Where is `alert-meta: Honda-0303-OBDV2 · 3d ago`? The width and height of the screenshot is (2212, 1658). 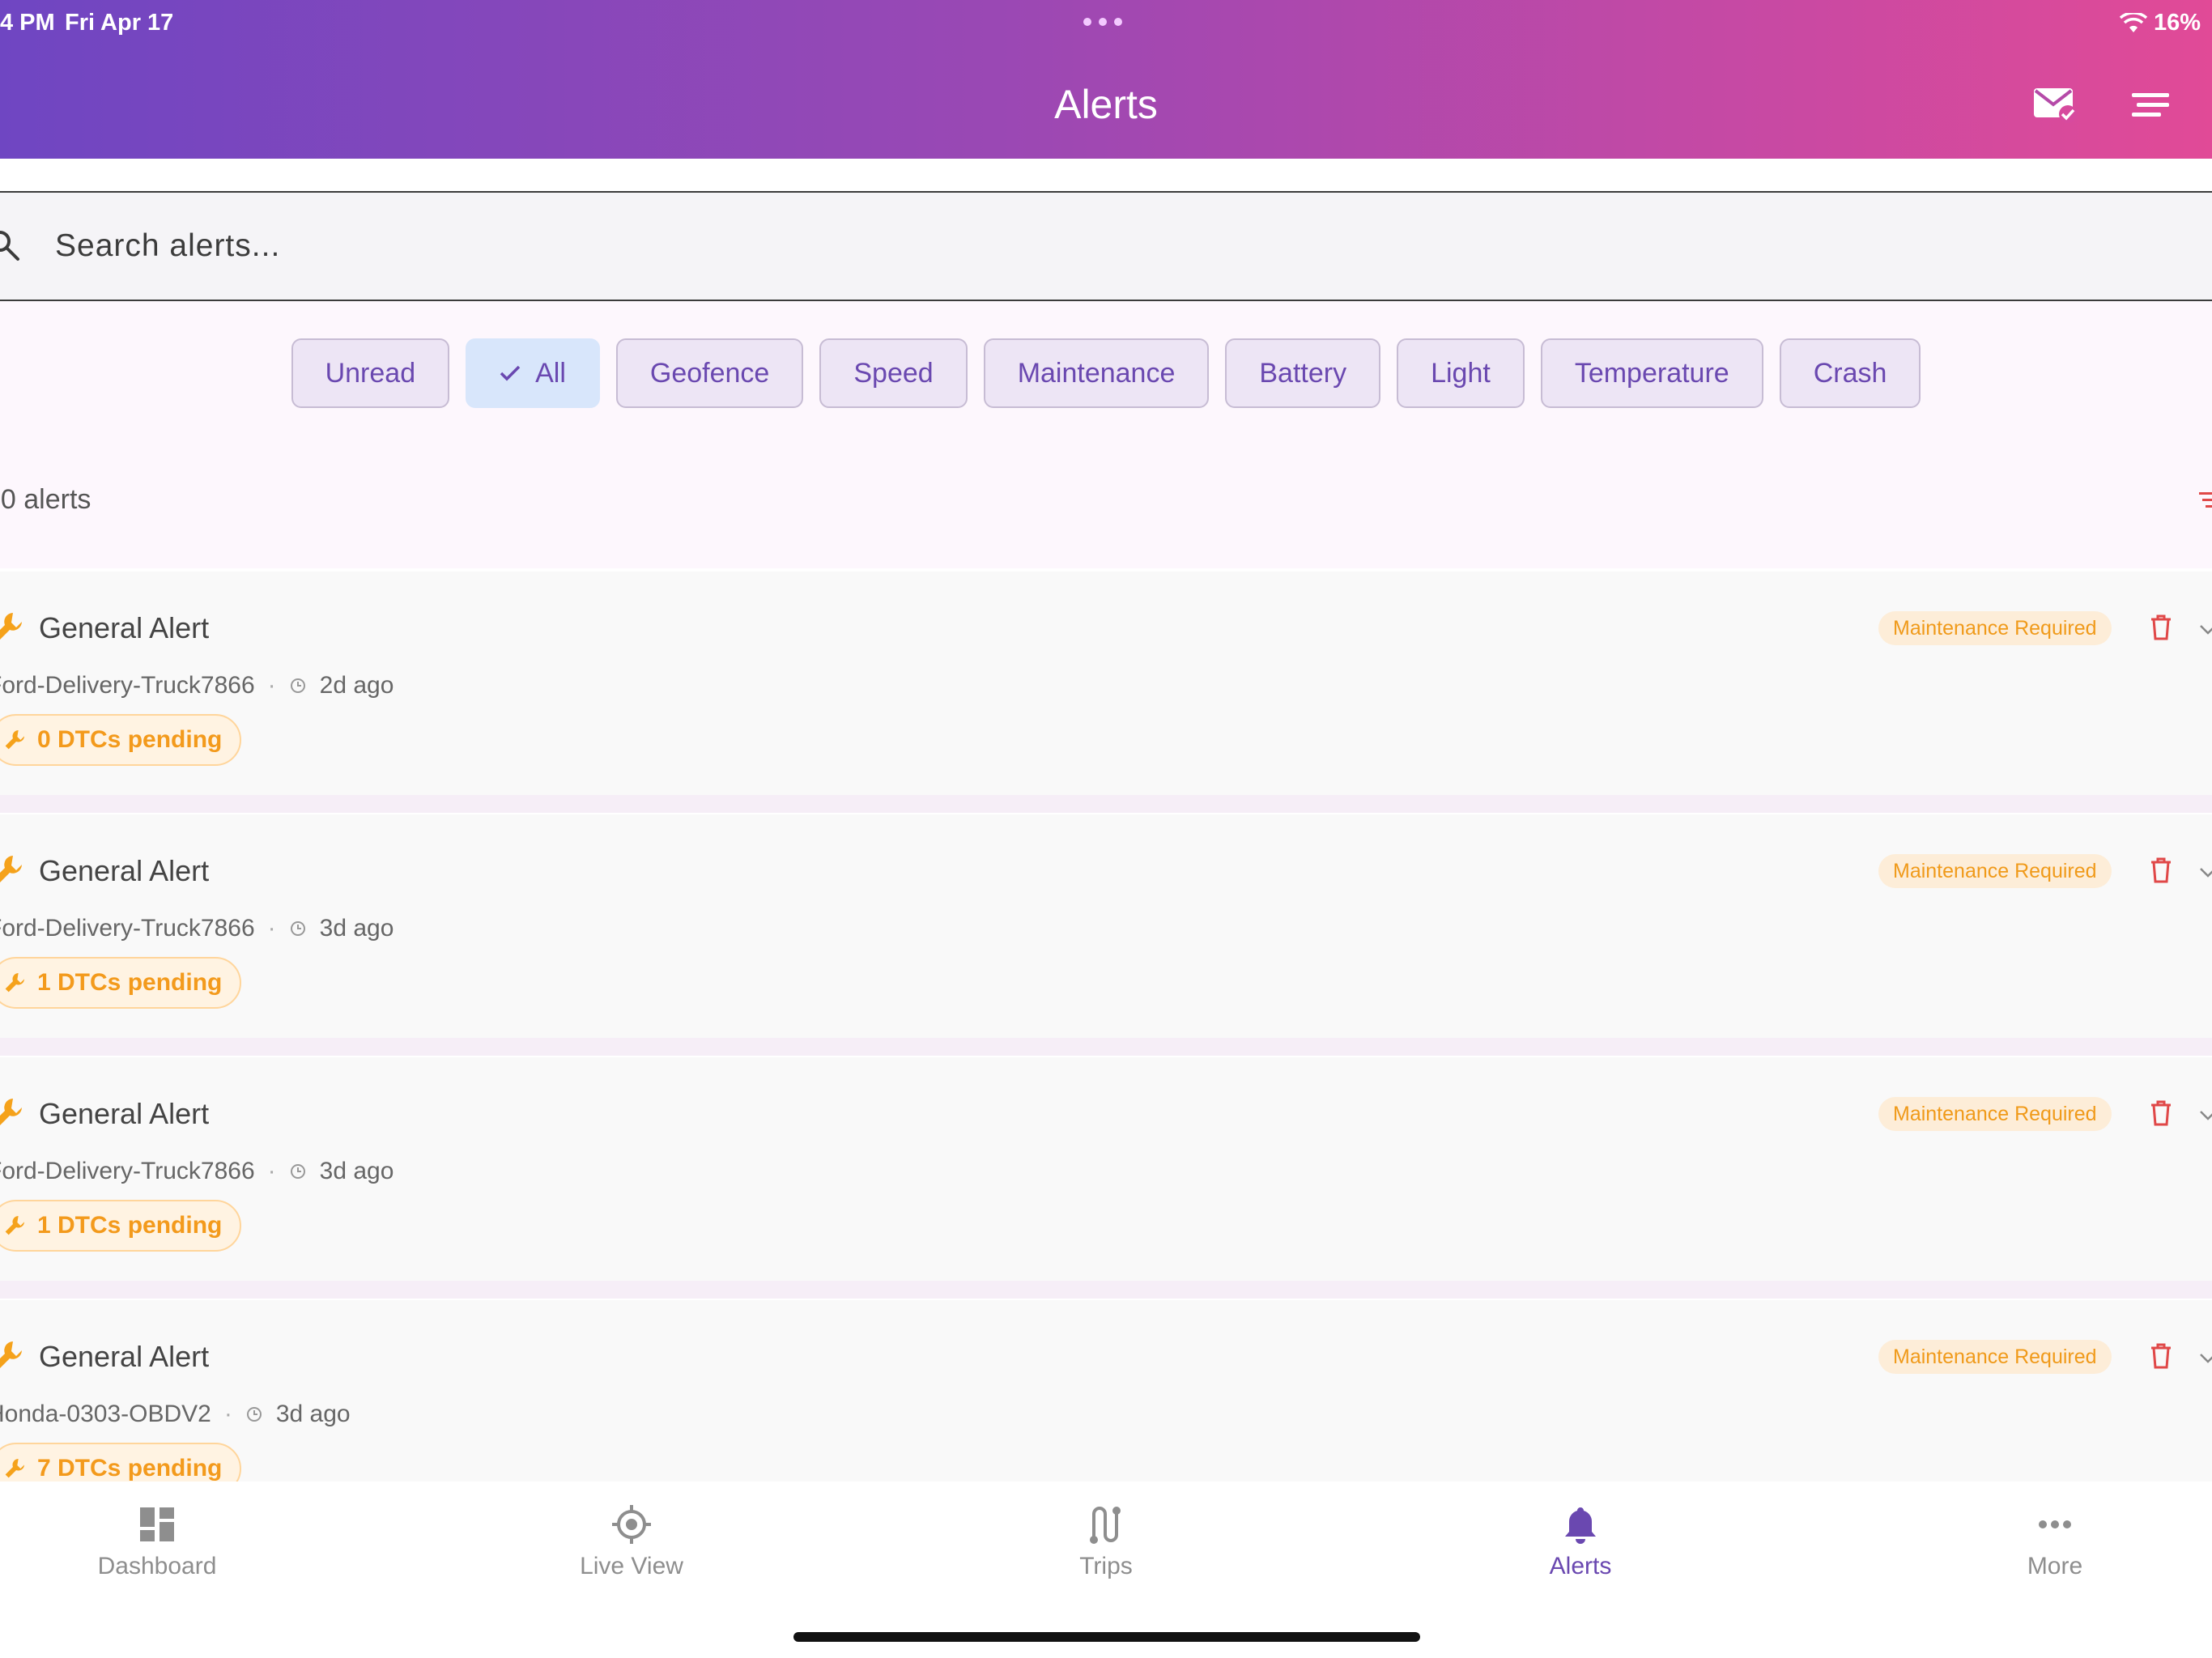 alert-meta: Honda-0303-OBDV2 · 3d ago is located at coordinates (176, 1414).